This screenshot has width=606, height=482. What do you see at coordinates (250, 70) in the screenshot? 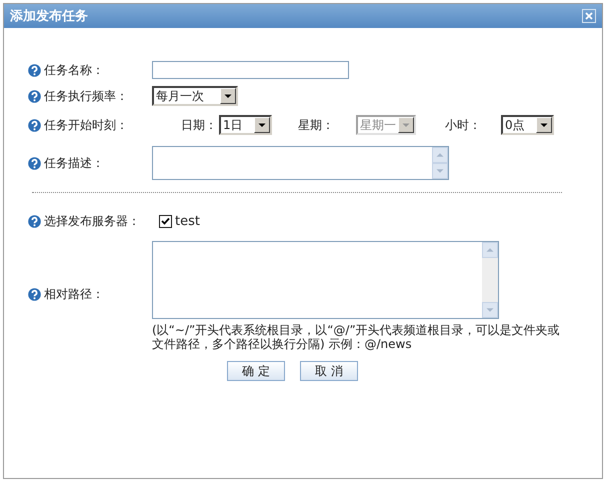
I see `input-field` at bounding box center [250, 70].